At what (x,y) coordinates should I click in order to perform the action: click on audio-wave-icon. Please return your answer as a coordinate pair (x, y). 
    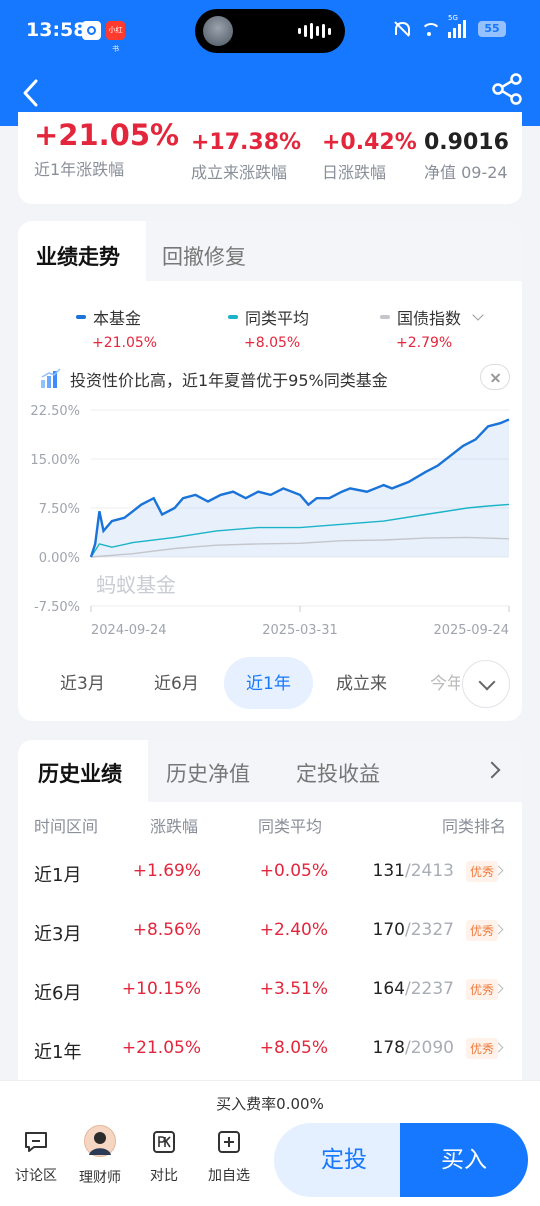
    Looking at the image, I should click on (314, 31).